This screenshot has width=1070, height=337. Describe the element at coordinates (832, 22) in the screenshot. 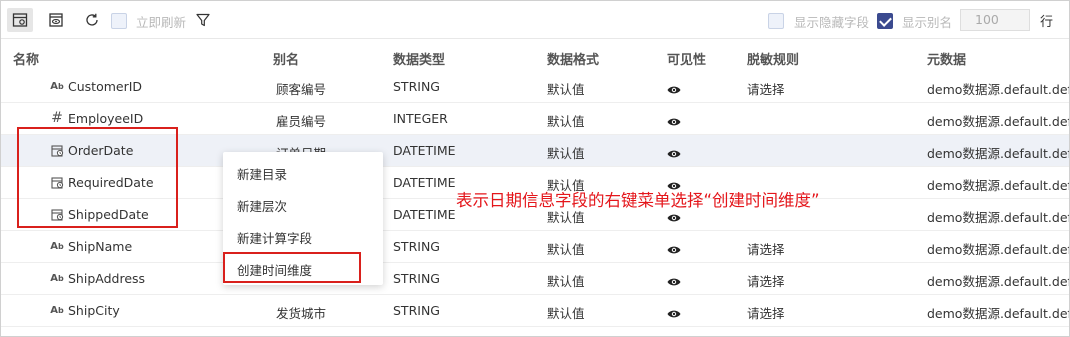

I see `show-hidden-fields-label: 显示隐藏字段` at that location.